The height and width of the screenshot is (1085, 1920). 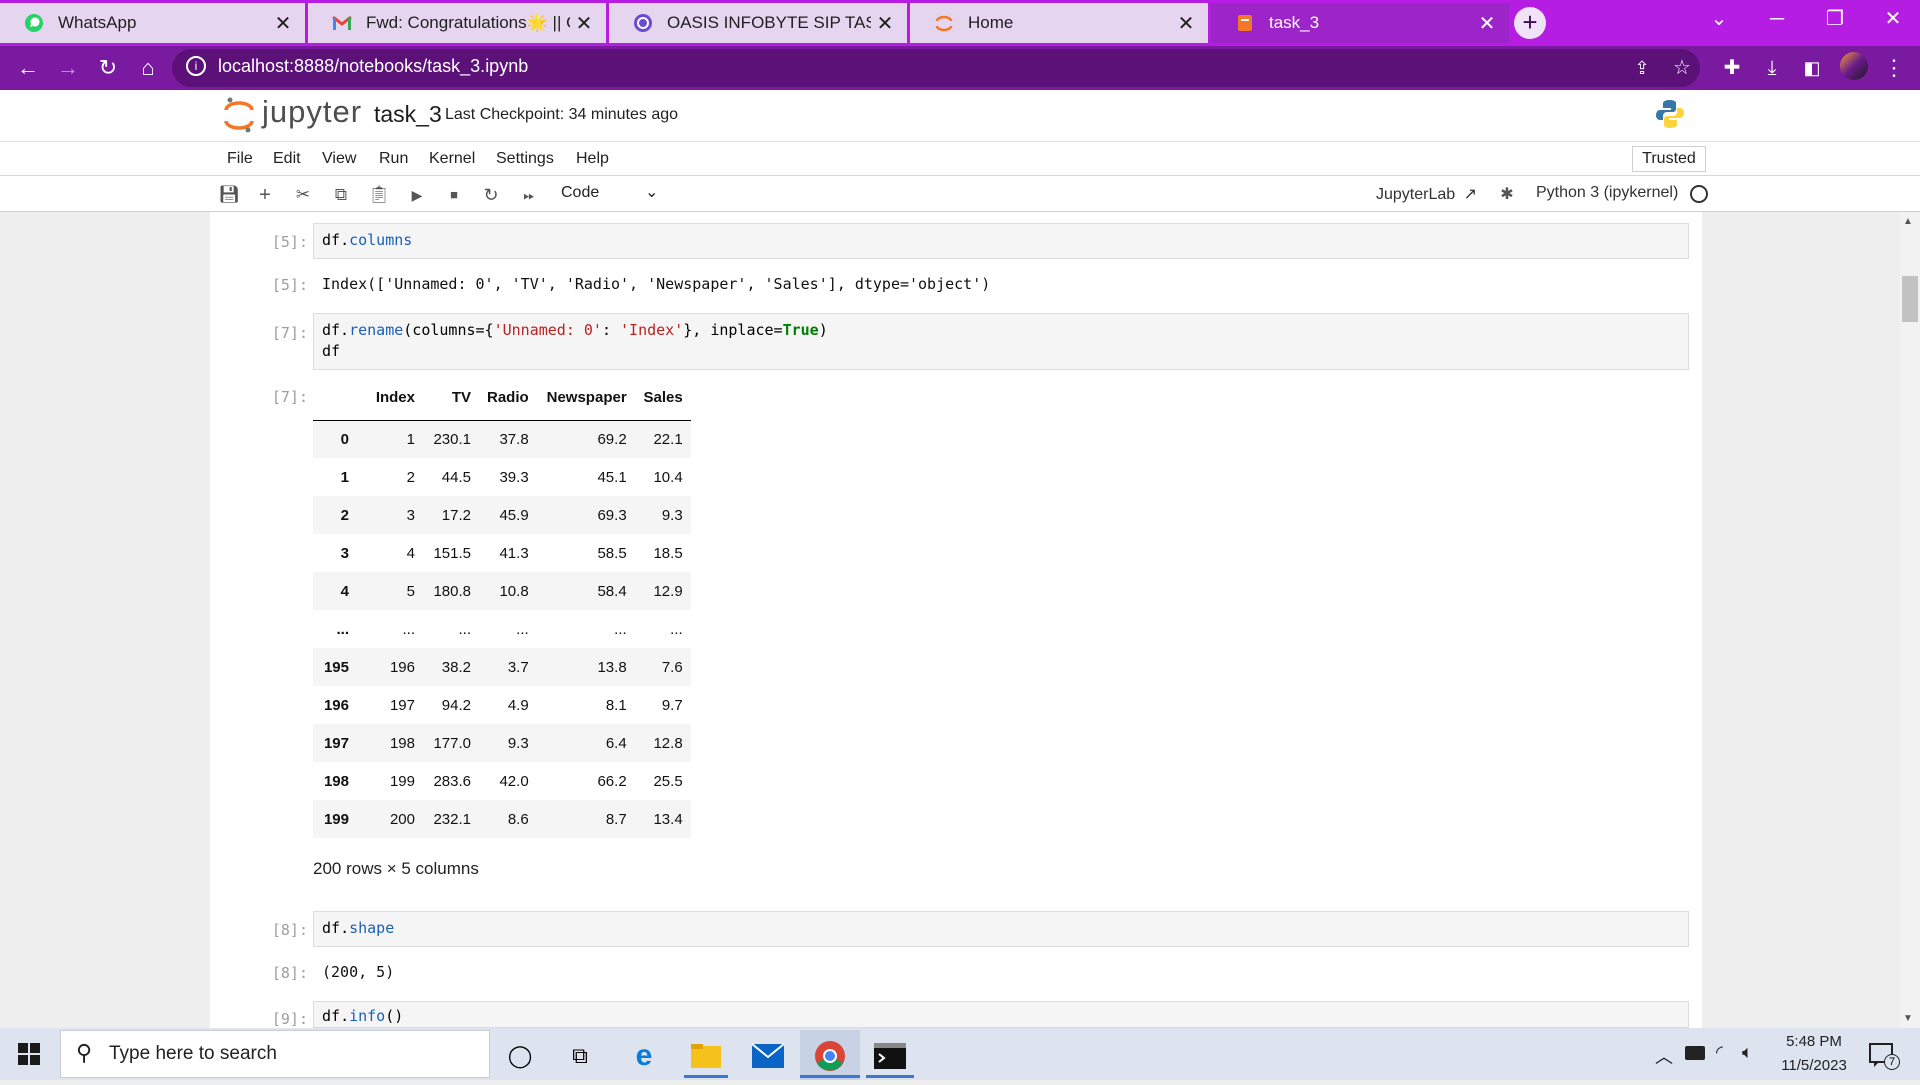 What do you see at coordinates (1695, 1053) in the screenshot?
I see `battery-icon` at bounding box center [1695, 1053].